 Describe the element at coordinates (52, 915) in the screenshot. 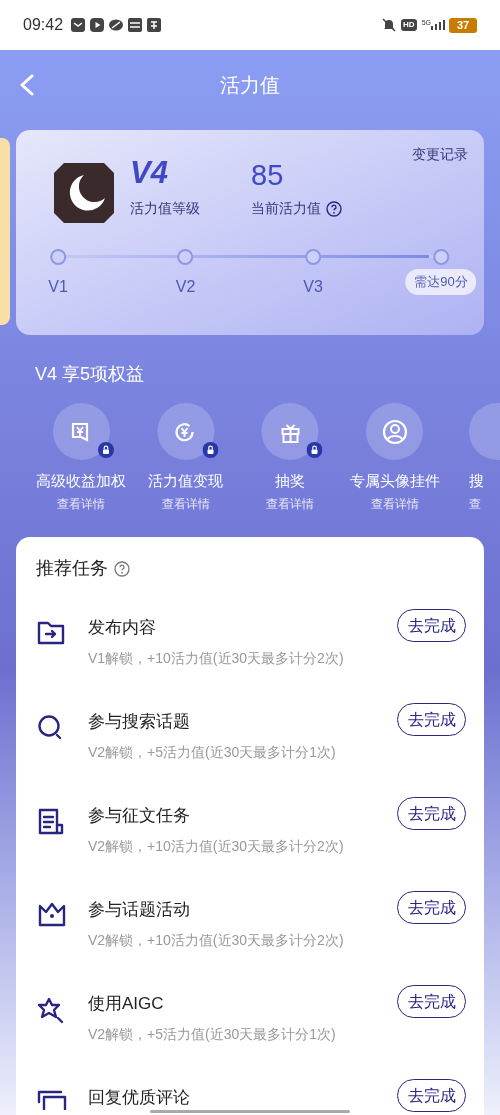

I see `crown-icon` at that location.